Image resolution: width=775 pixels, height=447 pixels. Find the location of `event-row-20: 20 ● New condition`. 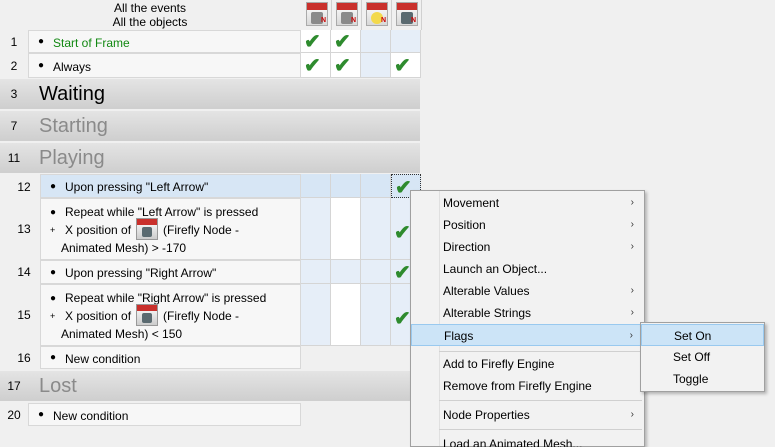

event-row-20: 20 ● New condition is located at coordinates (210, 414).